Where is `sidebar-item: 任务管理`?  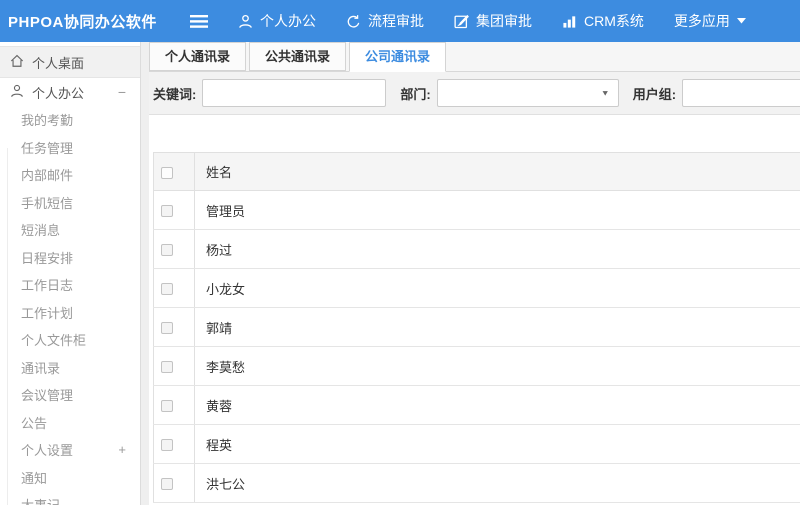 sidebar-item: 任务管理 is located at coordinates (70, 148).